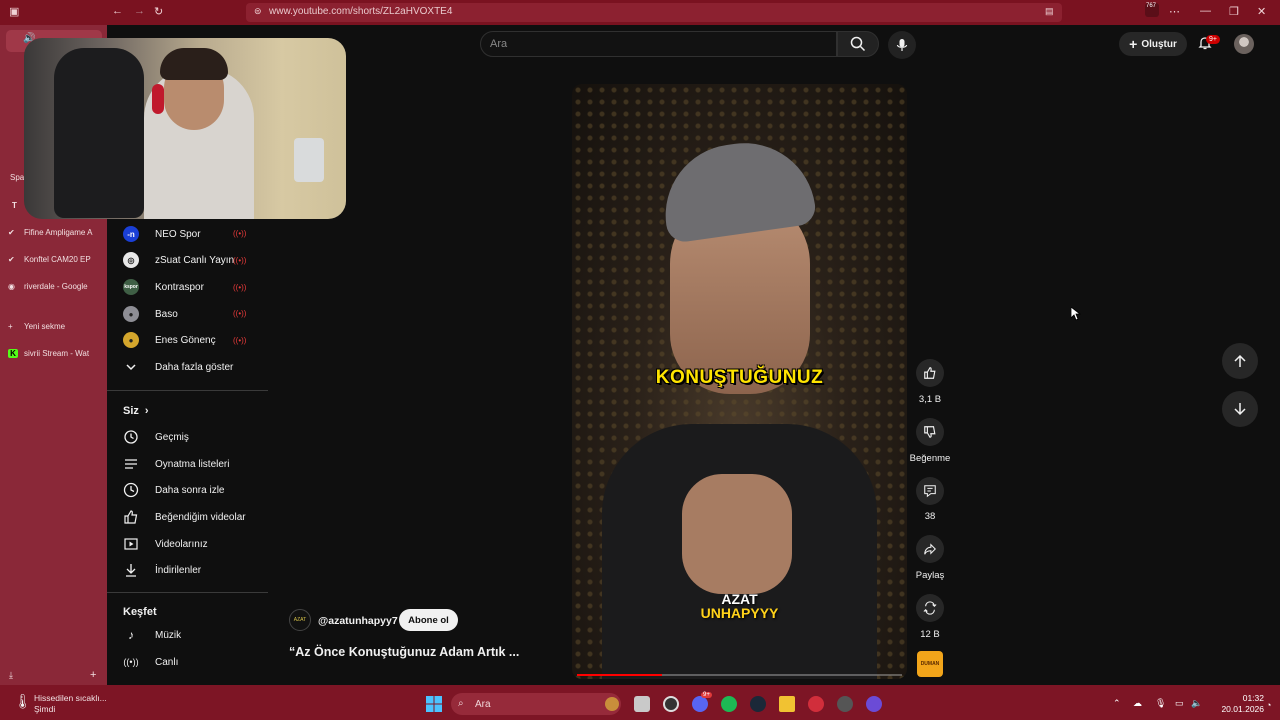  What do you see at coordinates (612, 704) in the screenshot?
I see `search-highlight-icon` at bounding box center [612, 704].